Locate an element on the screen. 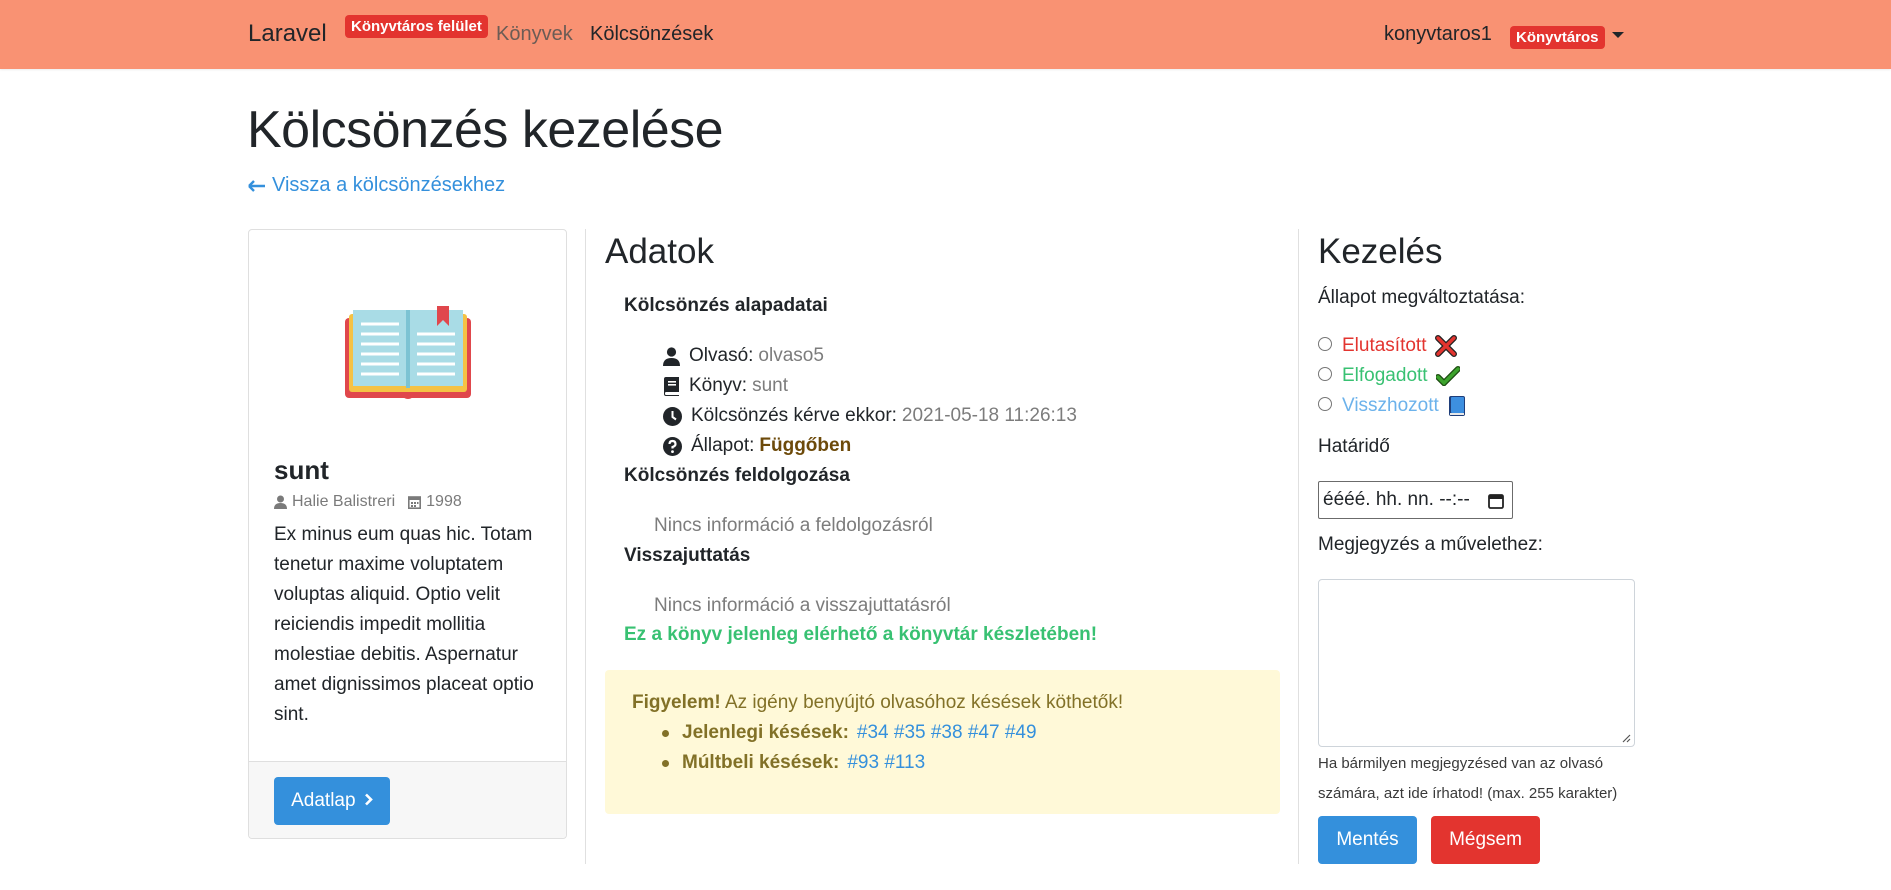 The height and width of the screenshot is (890, 1891). book-label: Könyv: is located at coordinates (718, 385).